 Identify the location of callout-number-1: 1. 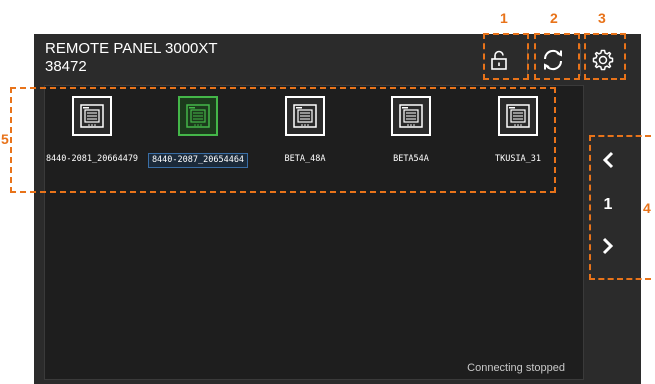
(504, 18).